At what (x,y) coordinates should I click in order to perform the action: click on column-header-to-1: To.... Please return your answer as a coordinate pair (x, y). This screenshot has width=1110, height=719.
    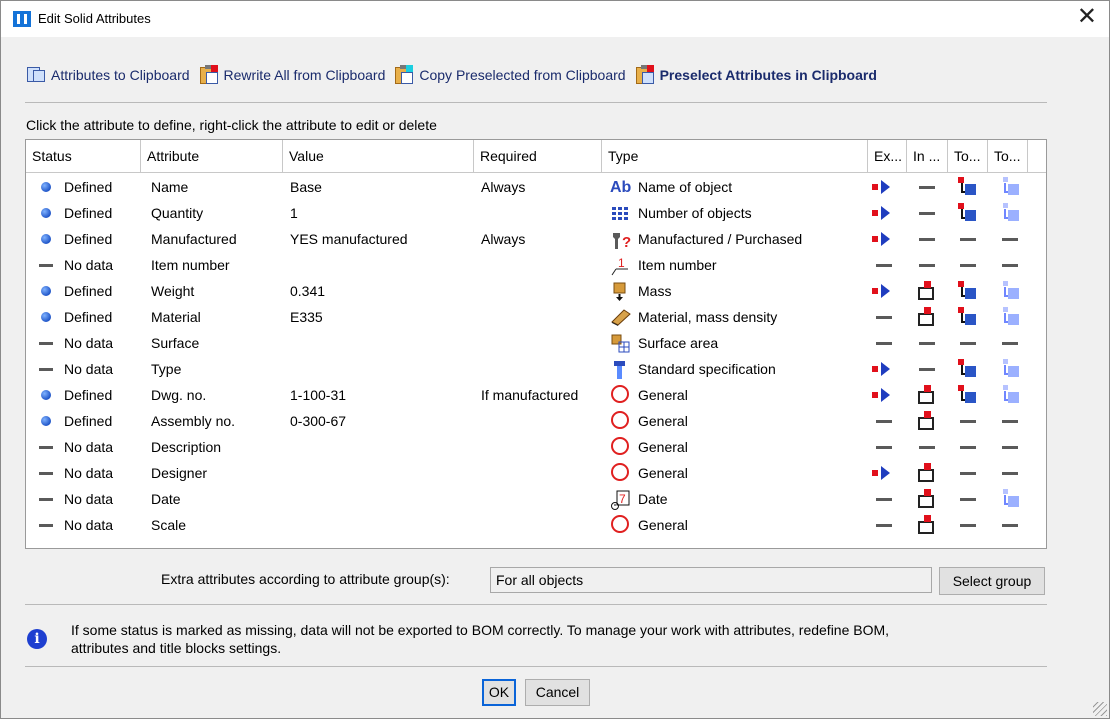
    Looking at the image, I should click on (968, 156).